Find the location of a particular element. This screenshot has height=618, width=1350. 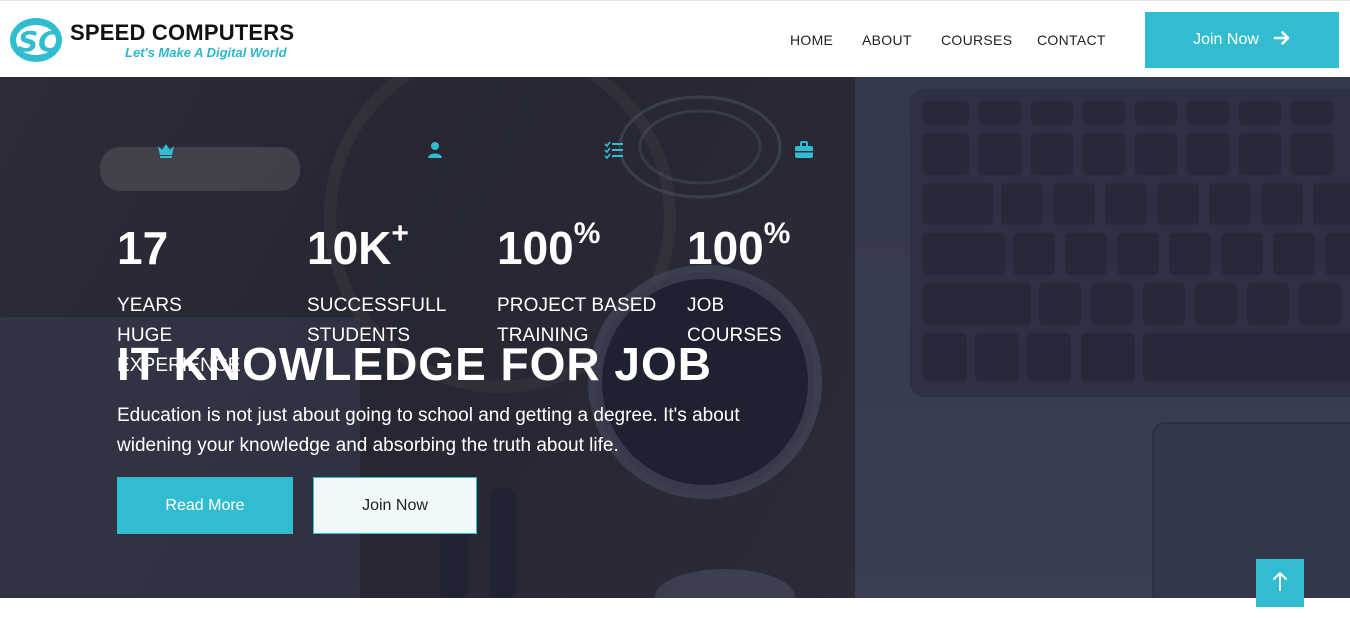

nav-courses: COURSES is located at coordinates (976, 40).